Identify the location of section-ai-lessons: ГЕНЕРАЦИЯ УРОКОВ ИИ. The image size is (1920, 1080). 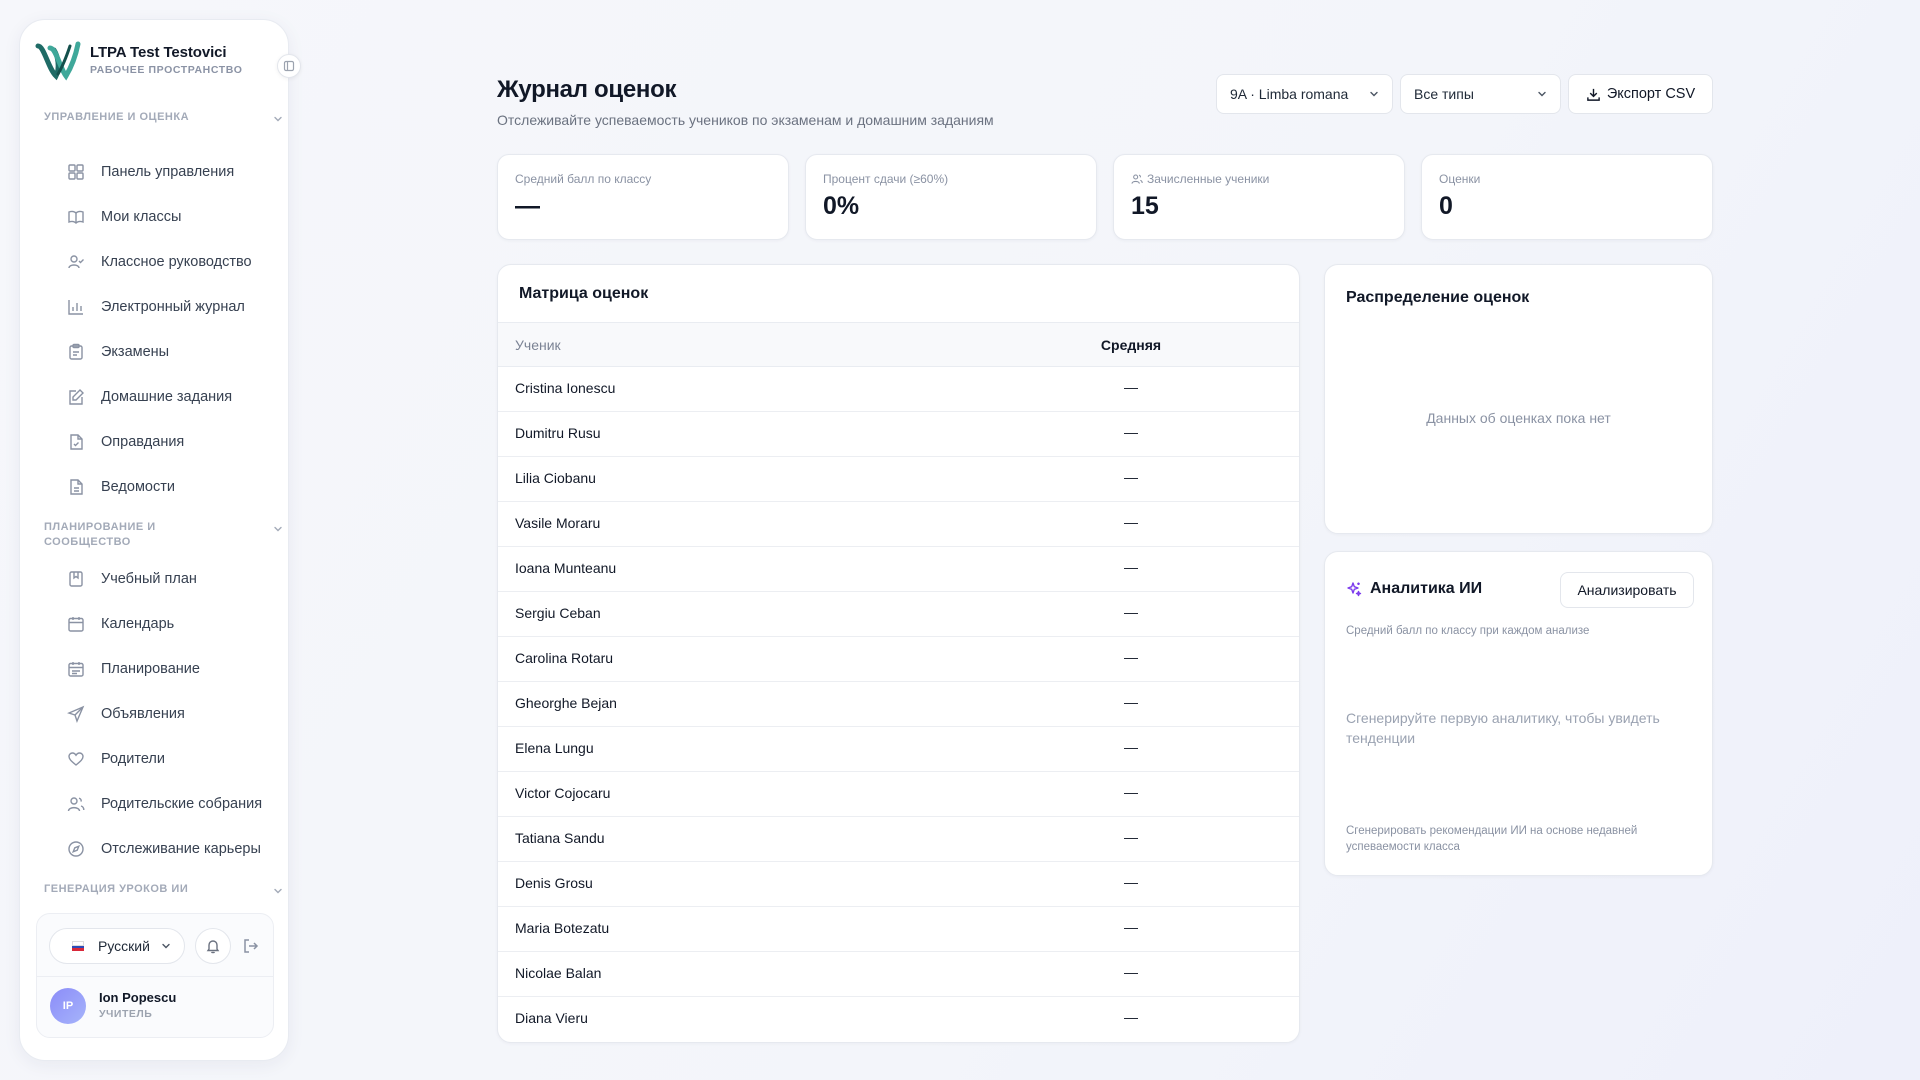
(164, 889).